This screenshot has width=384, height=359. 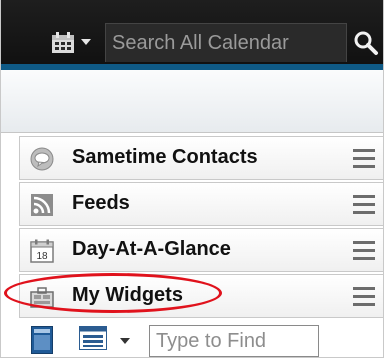 What do you see at coordinates (201, 296) in the screenshot?
I see `panel-my-widgets: My Widgets` at bounding box center [201, 296].